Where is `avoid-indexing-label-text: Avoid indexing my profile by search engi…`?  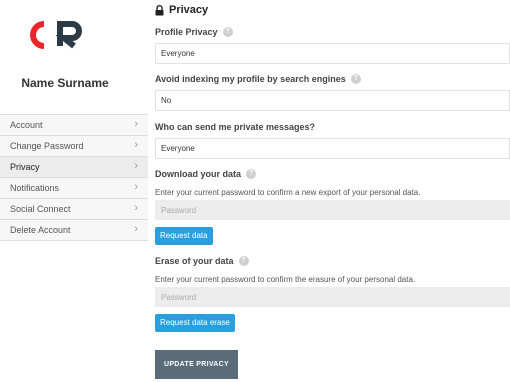
avoid-indexing-label-text: Avoid indexing my profile by search engi… is located at coordinates (250, 79).